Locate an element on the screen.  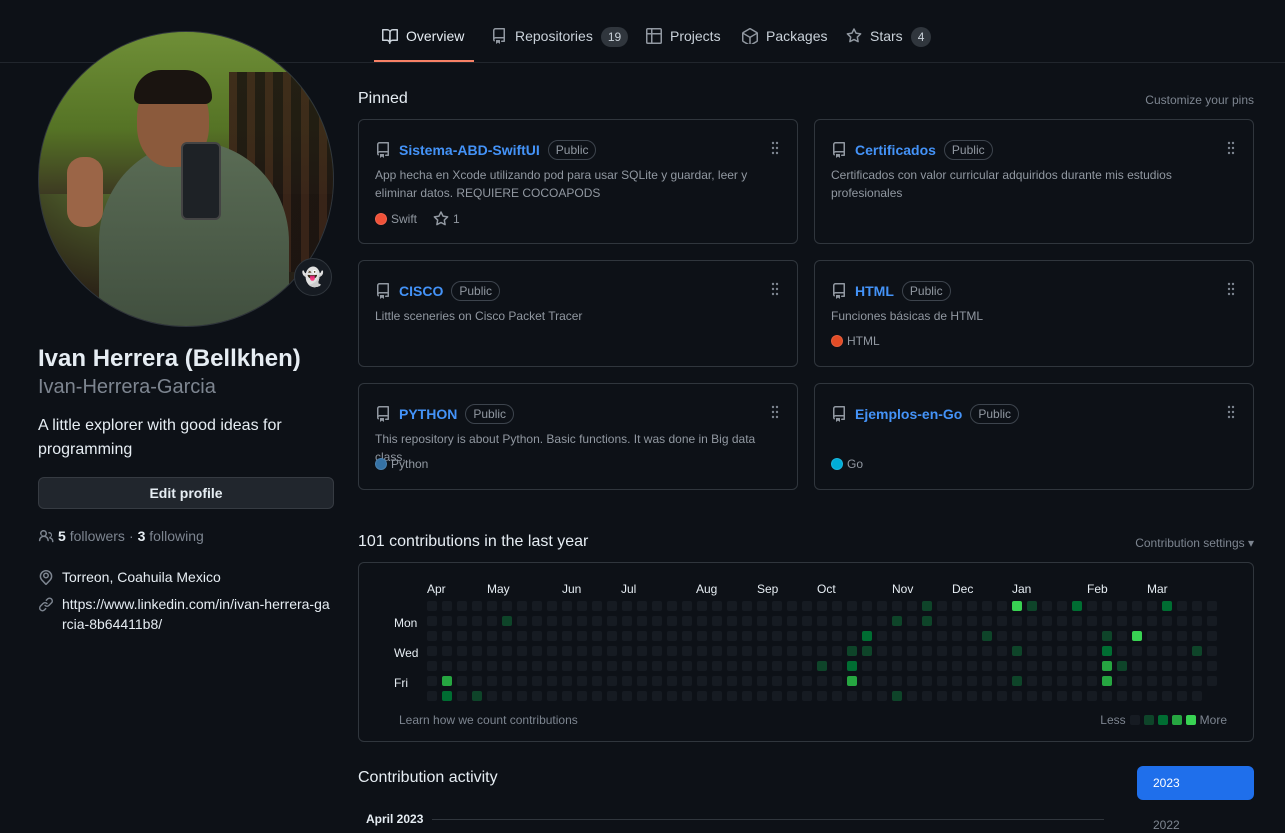
customize-pins-link: Customize your pins is located at coordinates (1199, 100).